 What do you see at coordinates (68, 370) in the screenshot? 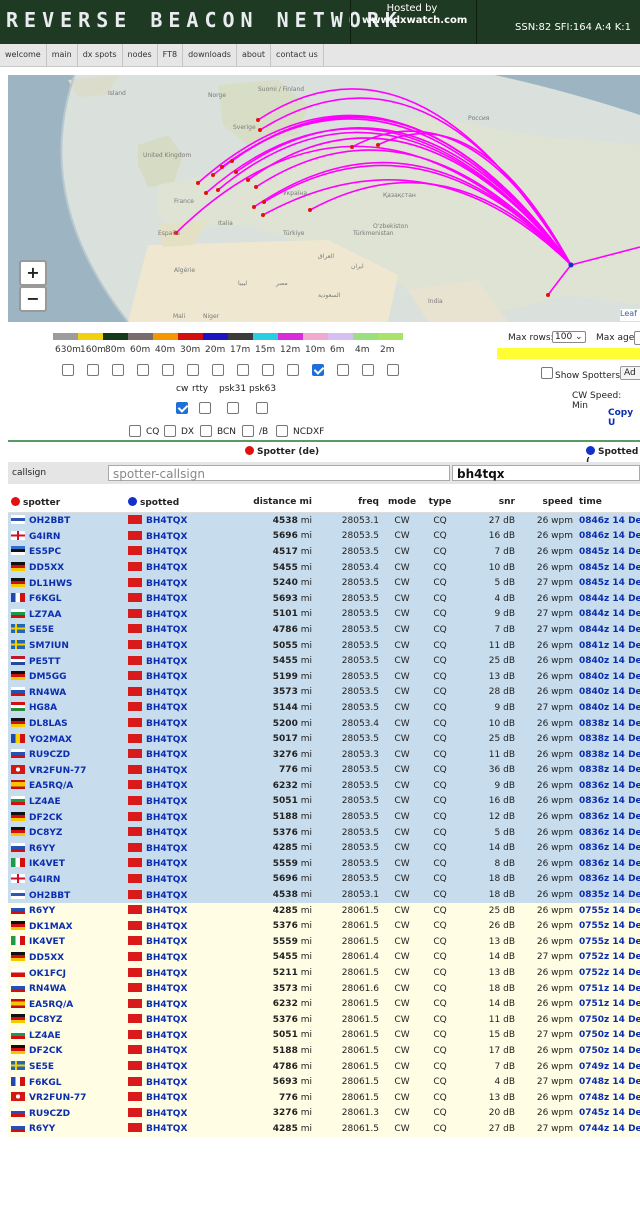
I see `band-checkbox-630m` at bounding box center [68, 370].